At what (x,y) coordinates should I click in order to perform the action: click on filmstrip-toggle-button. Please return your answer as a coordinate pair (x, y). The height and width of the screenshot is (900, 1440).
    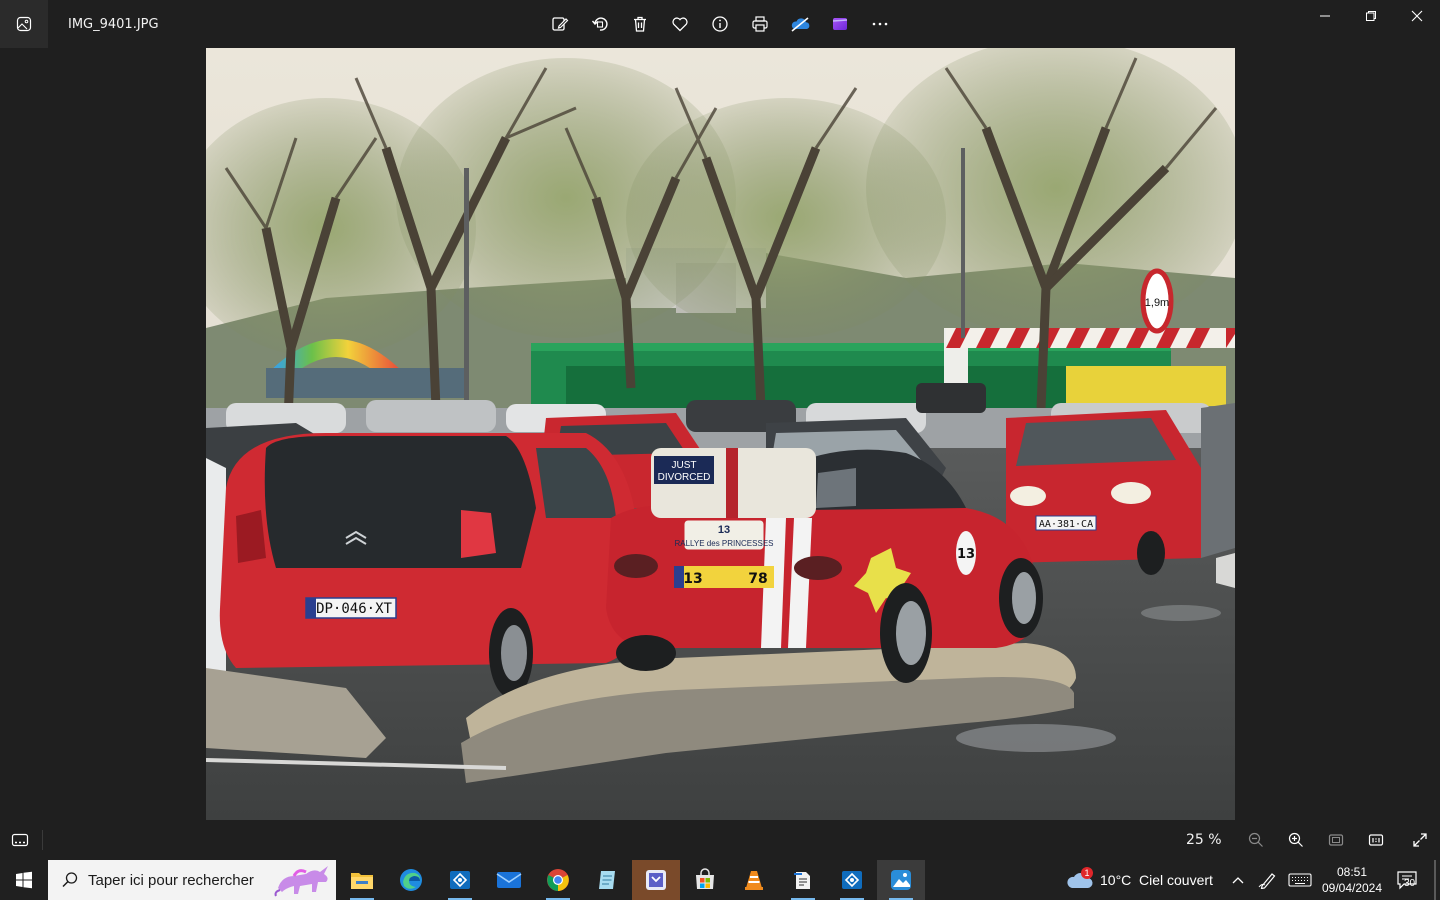
    Looking at the image, I should click on (20, 840).